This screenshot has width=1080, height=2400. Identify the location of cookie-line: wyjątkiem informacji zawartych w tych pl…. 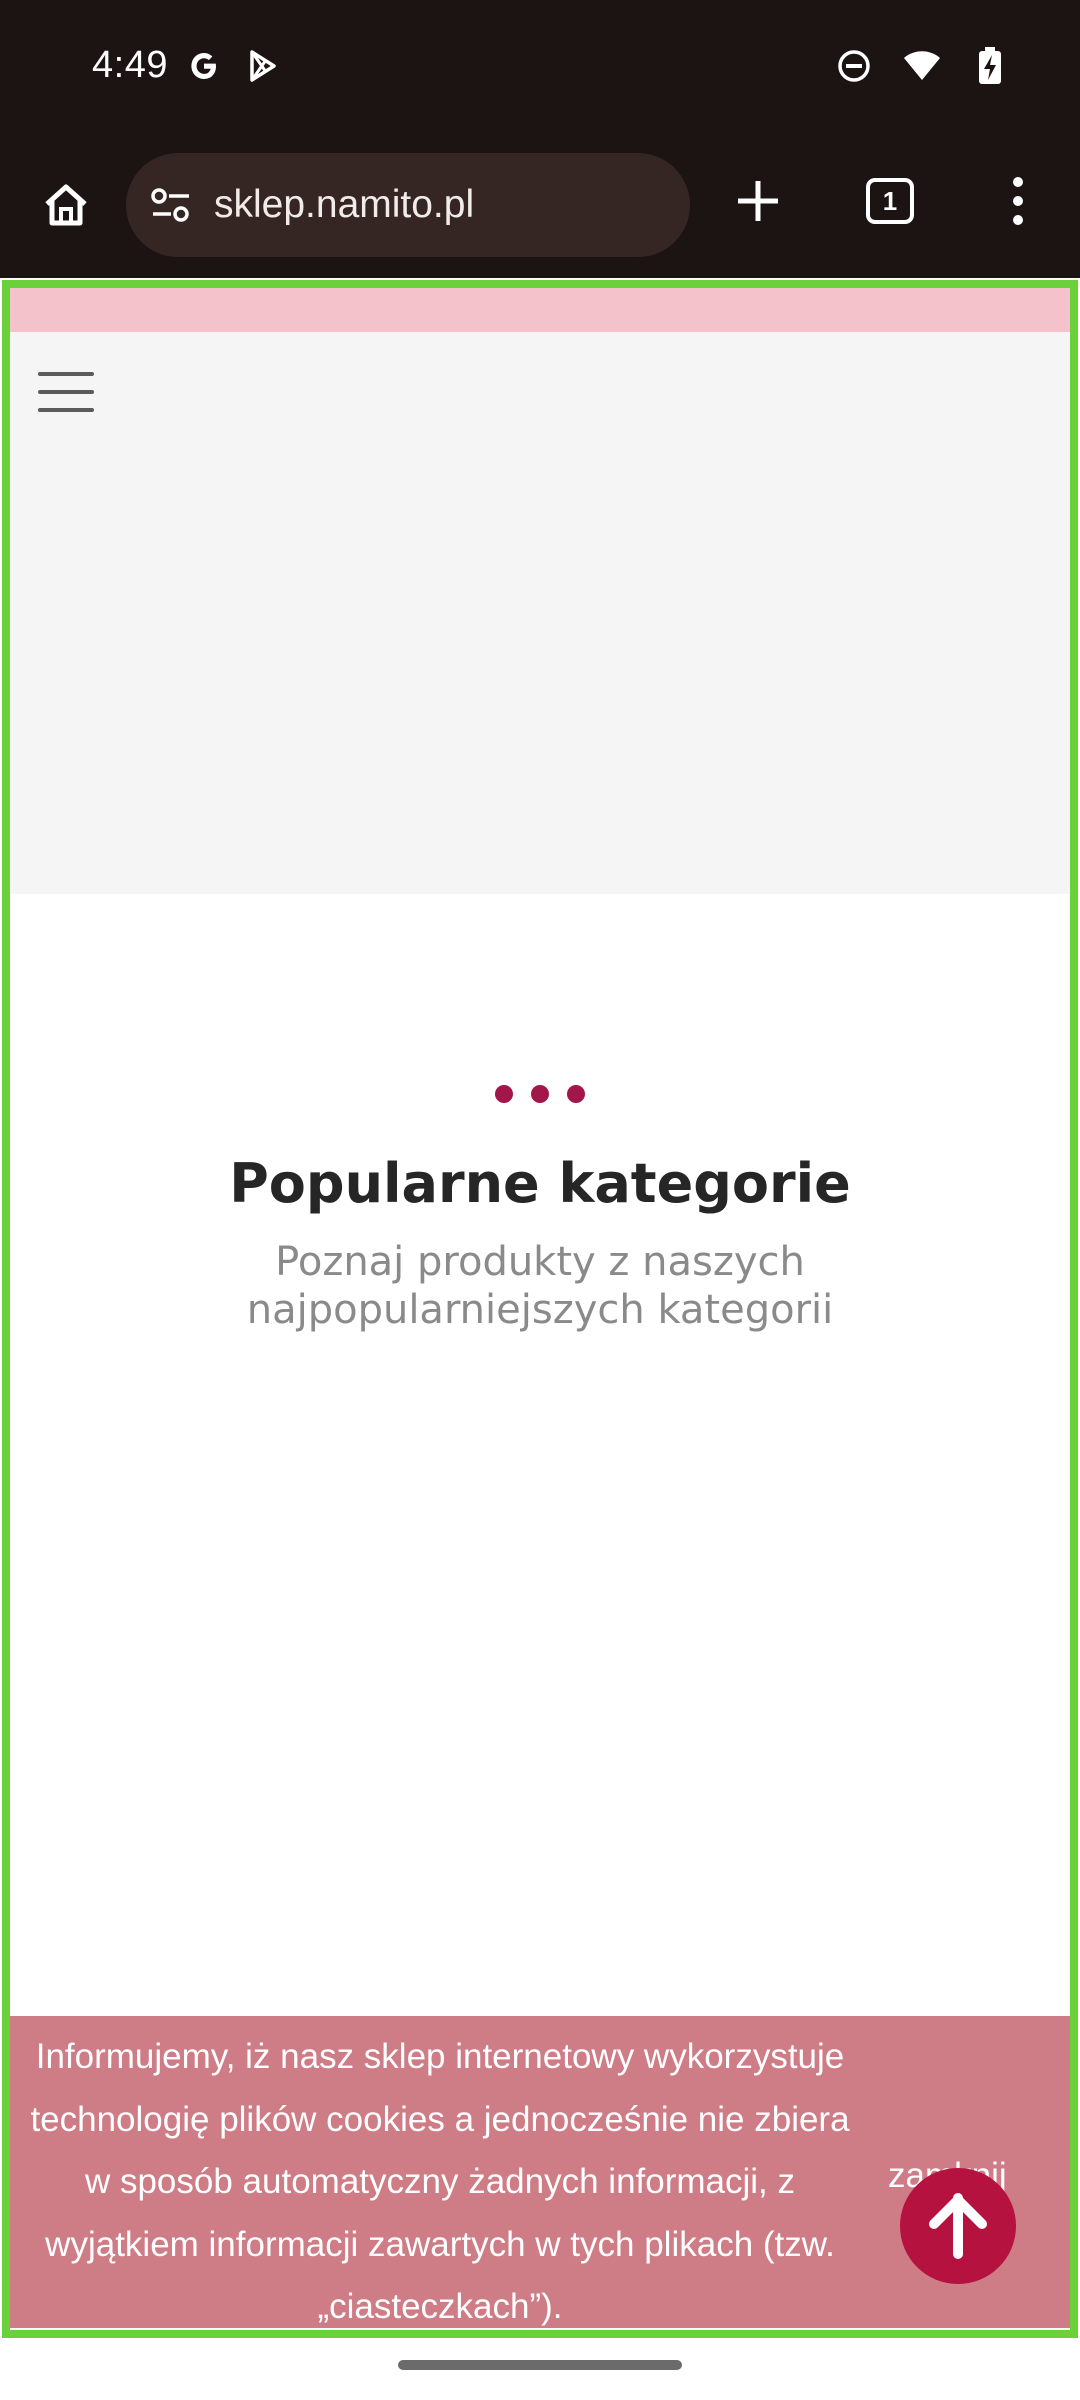
(440, 2244).